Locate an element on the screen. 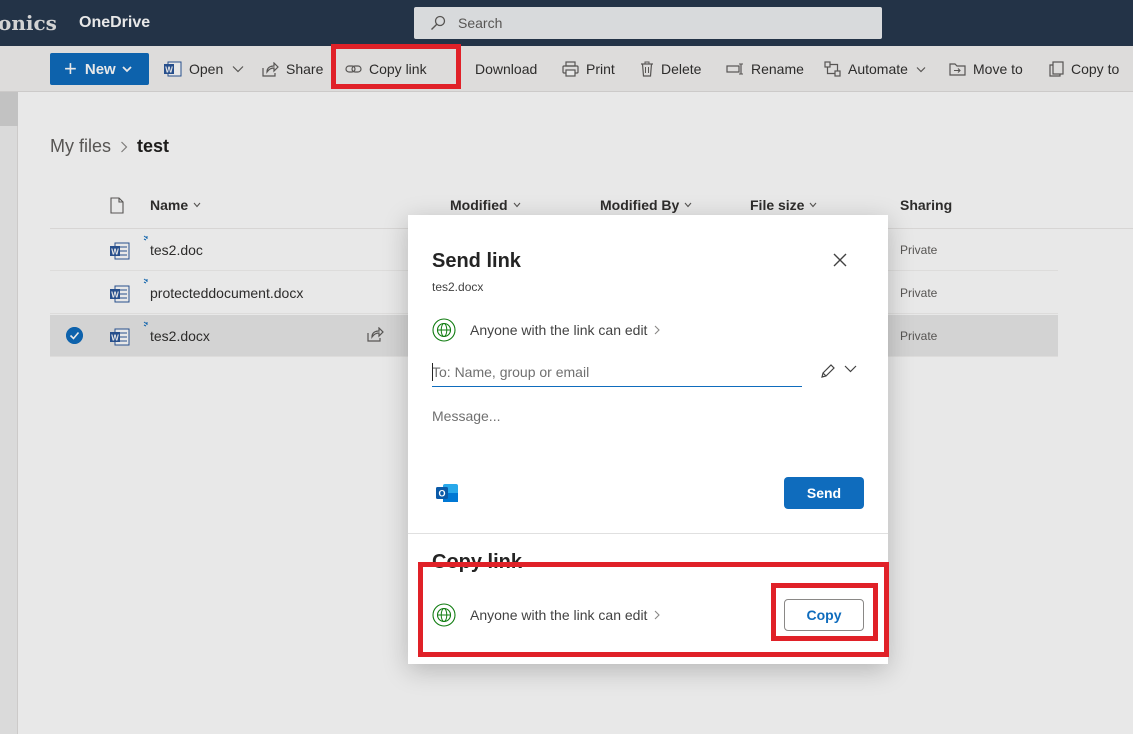  chevron-down-icon is located at coordinates (850, 369).